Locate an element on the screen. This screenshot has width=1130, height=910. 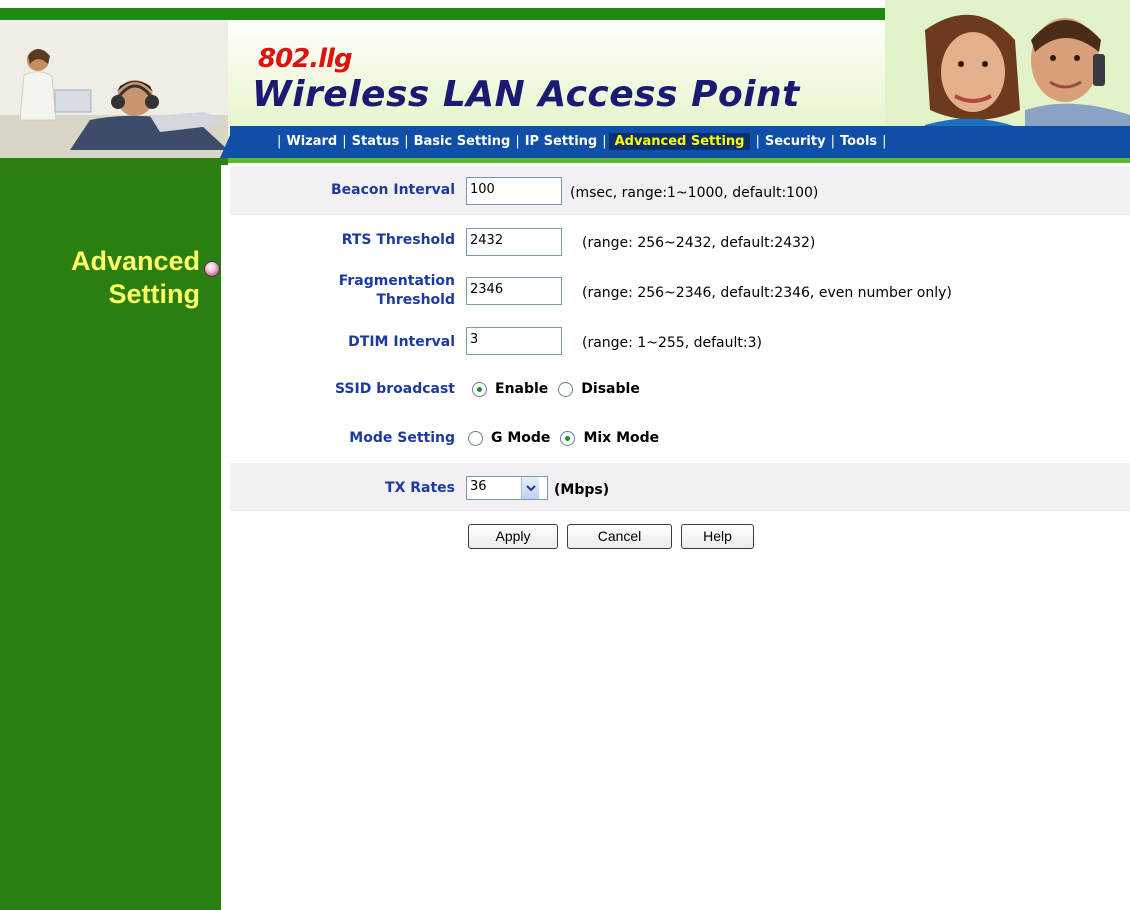
rts-threshold-label: RTS Threshold is located at coordinates (398, 240).